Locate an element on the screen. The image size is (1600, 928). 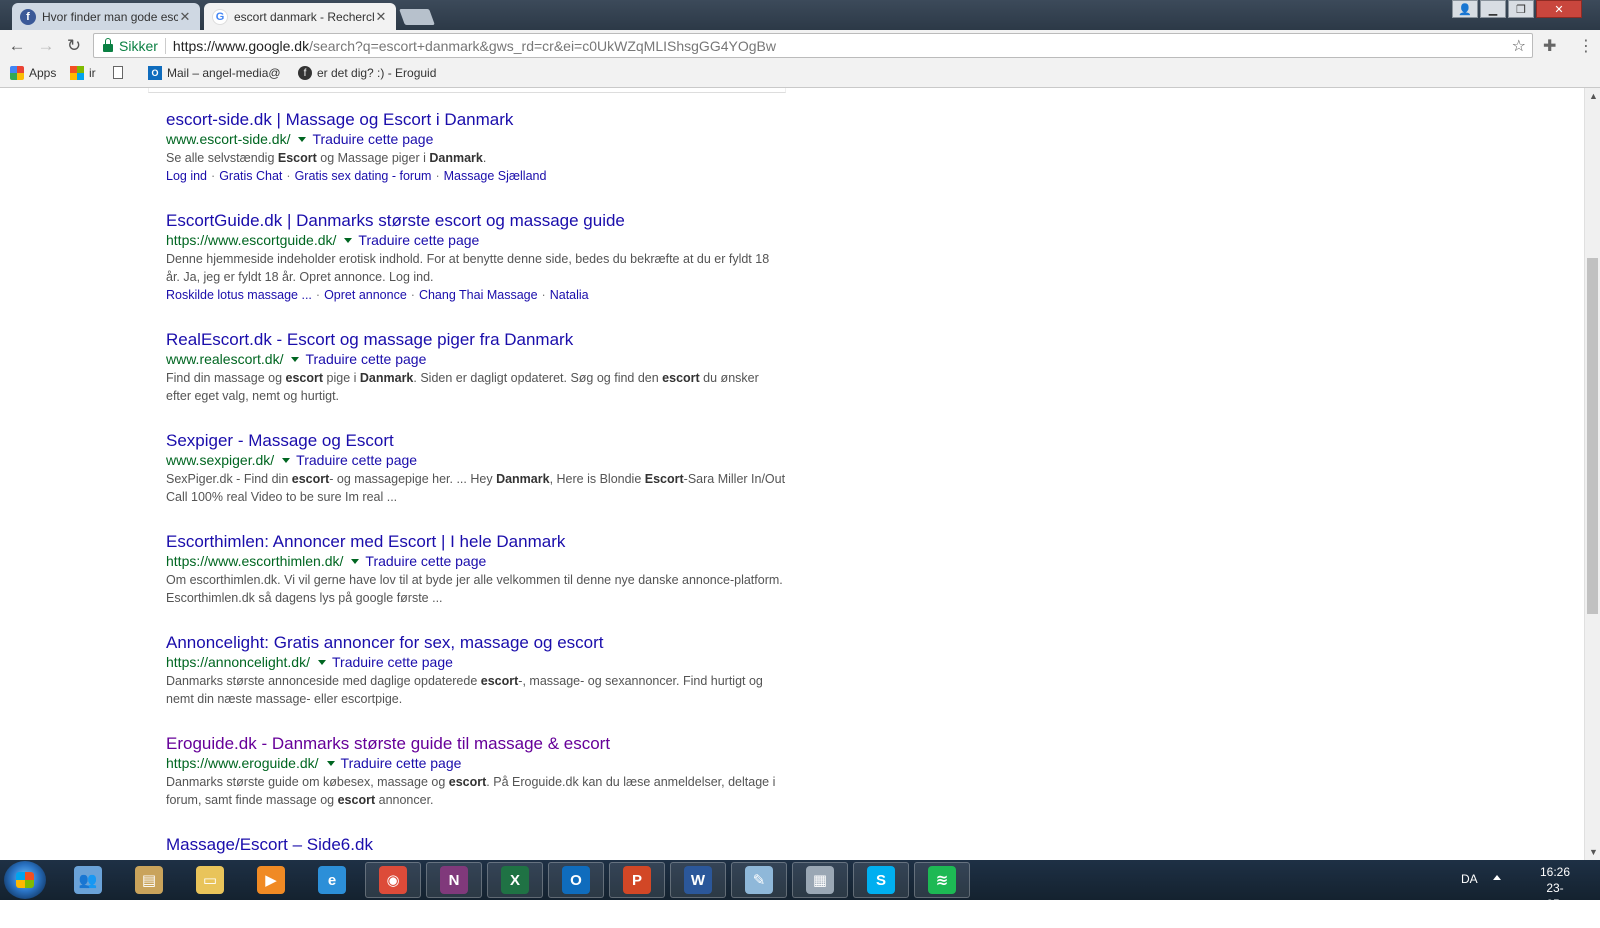
user-profile-icon: 👤 is located at coordinates (1465, 9).